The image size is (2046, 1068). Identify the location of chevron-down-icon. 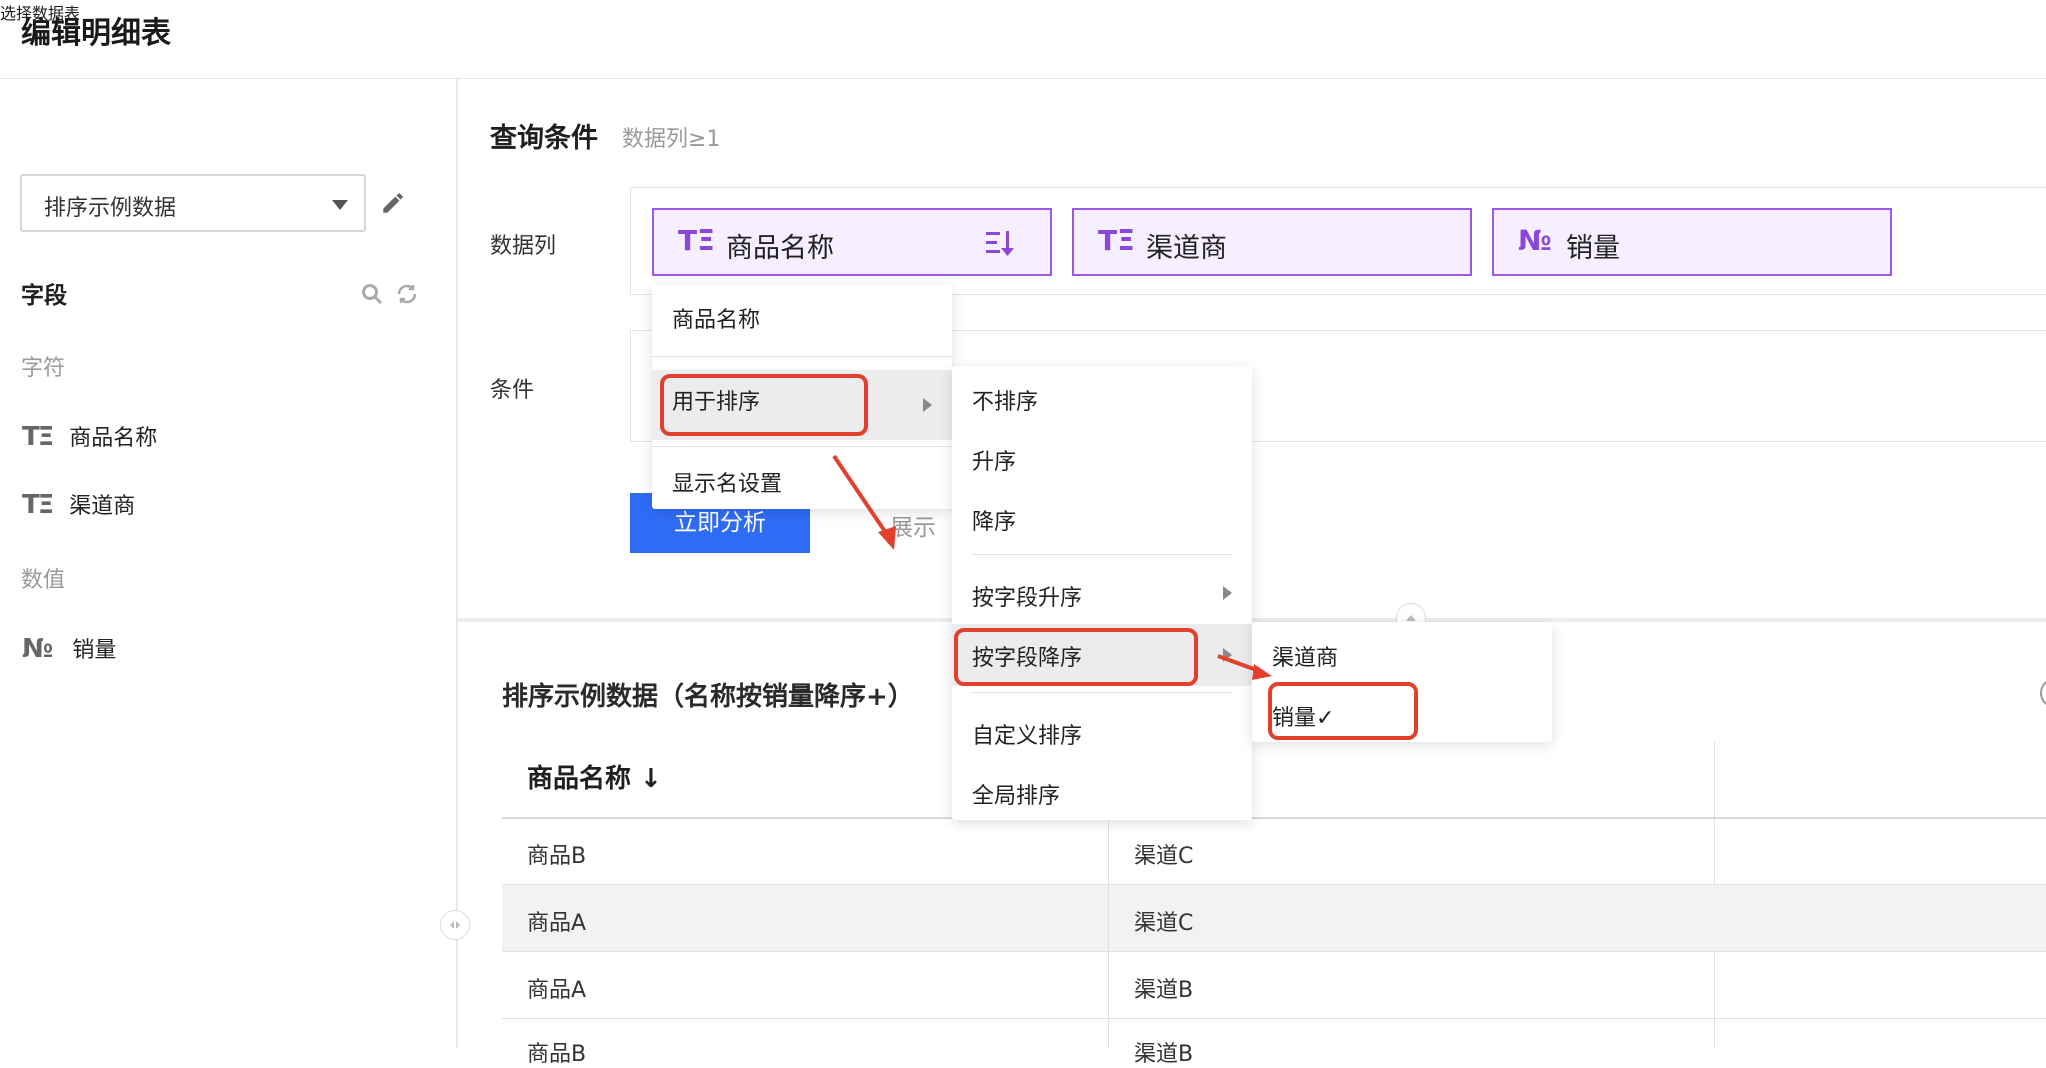
(340, 205).